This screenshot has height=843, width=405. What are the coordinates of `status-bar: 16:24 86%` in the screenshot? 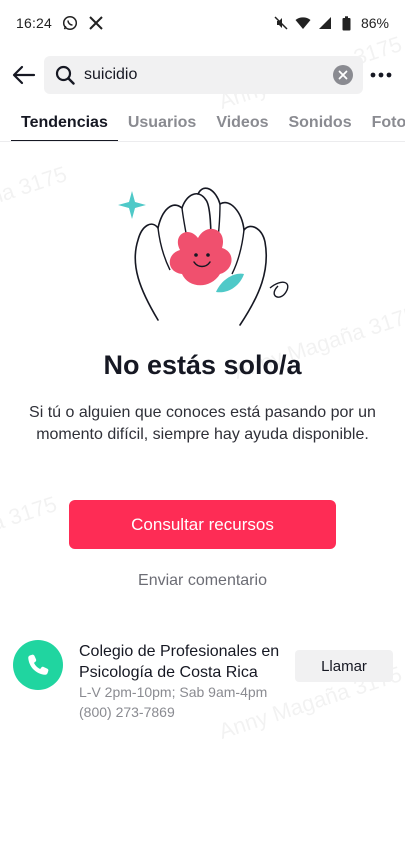 It's located at (202, 23).